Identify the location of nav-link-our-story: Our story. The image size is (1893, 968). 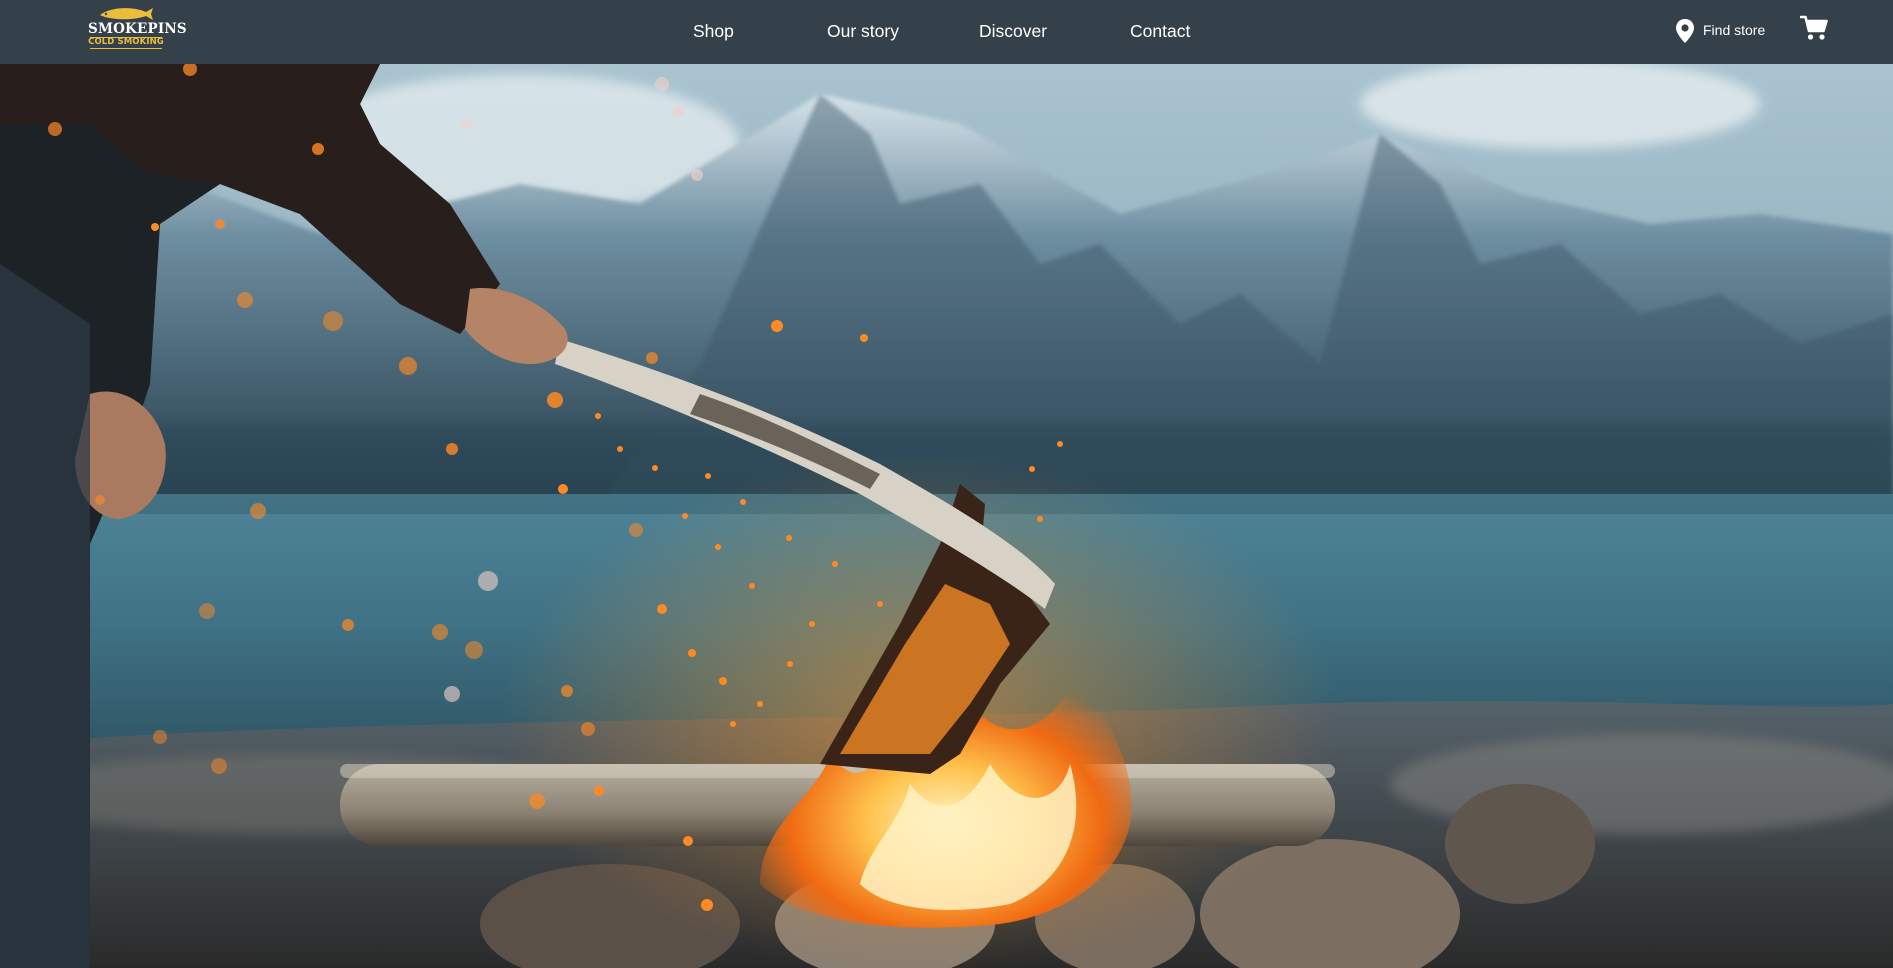
(863, 31).